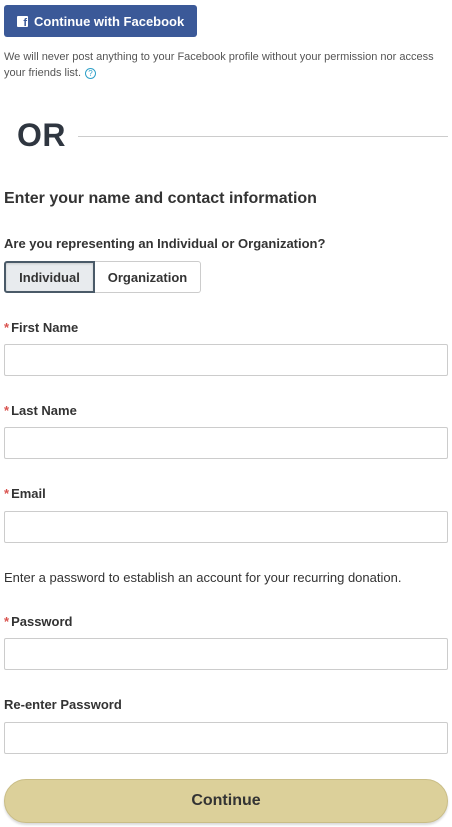 This screenshot has width=452, height=827. I want to click on email-label: * Email, so click(25, 493).